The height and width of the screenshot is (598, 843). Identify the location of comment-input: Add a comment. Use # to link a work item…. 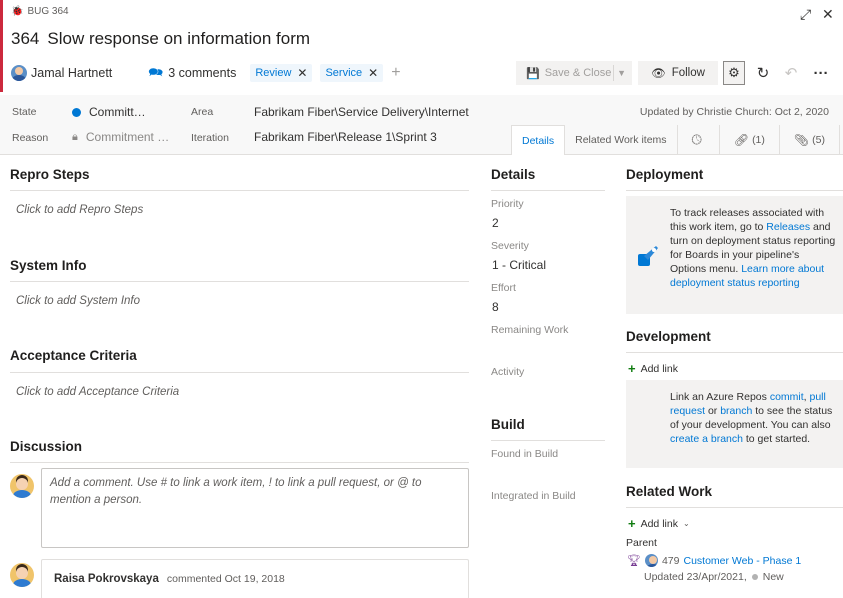
(255, 508).